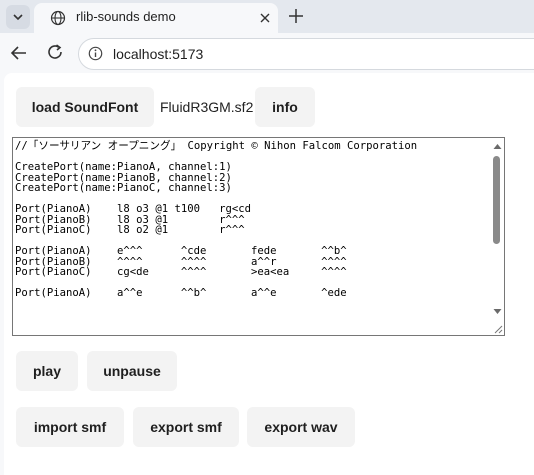 This screenshot has height=475, width=534. What do you see at coordinates (285, 107) in the screenshot?
I see `info-button: info` at bounding box center [285, 107].